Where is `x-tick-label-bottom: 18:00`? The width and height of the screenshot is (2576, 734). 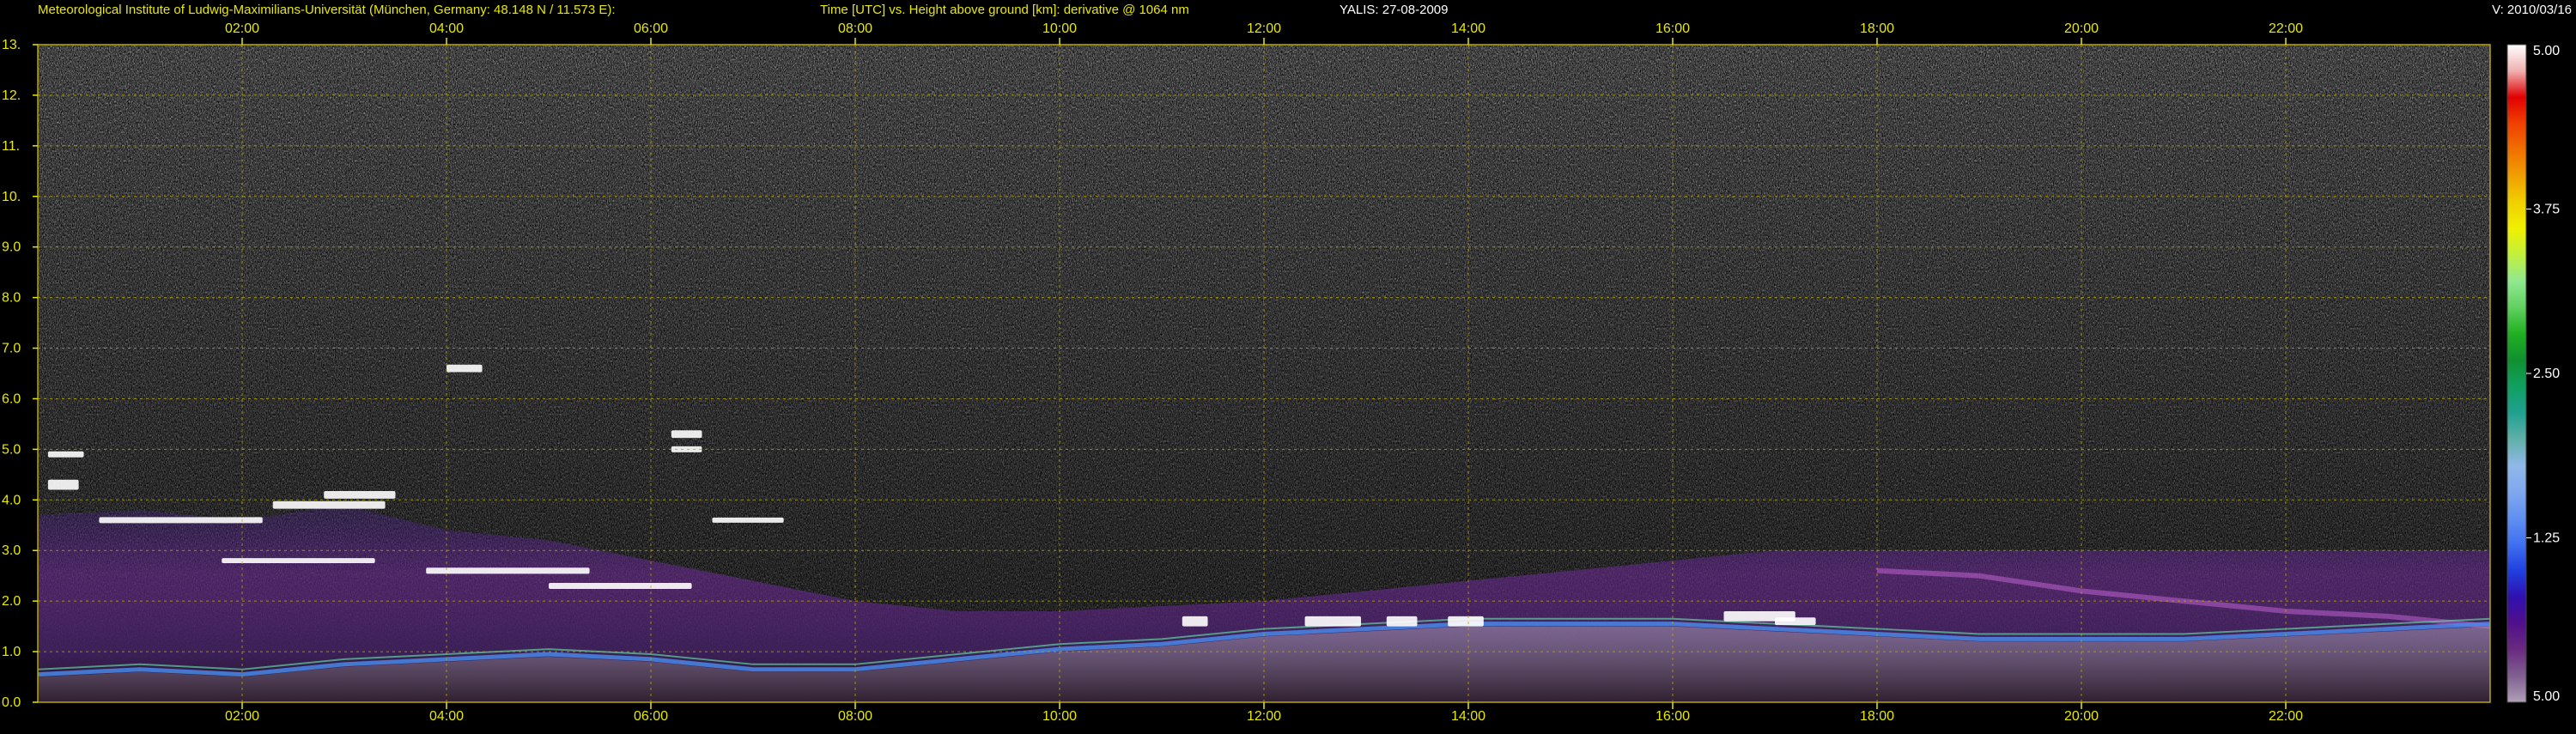
x-tick-label-bottom: 18:00 is located at coordinates (1877, 717).